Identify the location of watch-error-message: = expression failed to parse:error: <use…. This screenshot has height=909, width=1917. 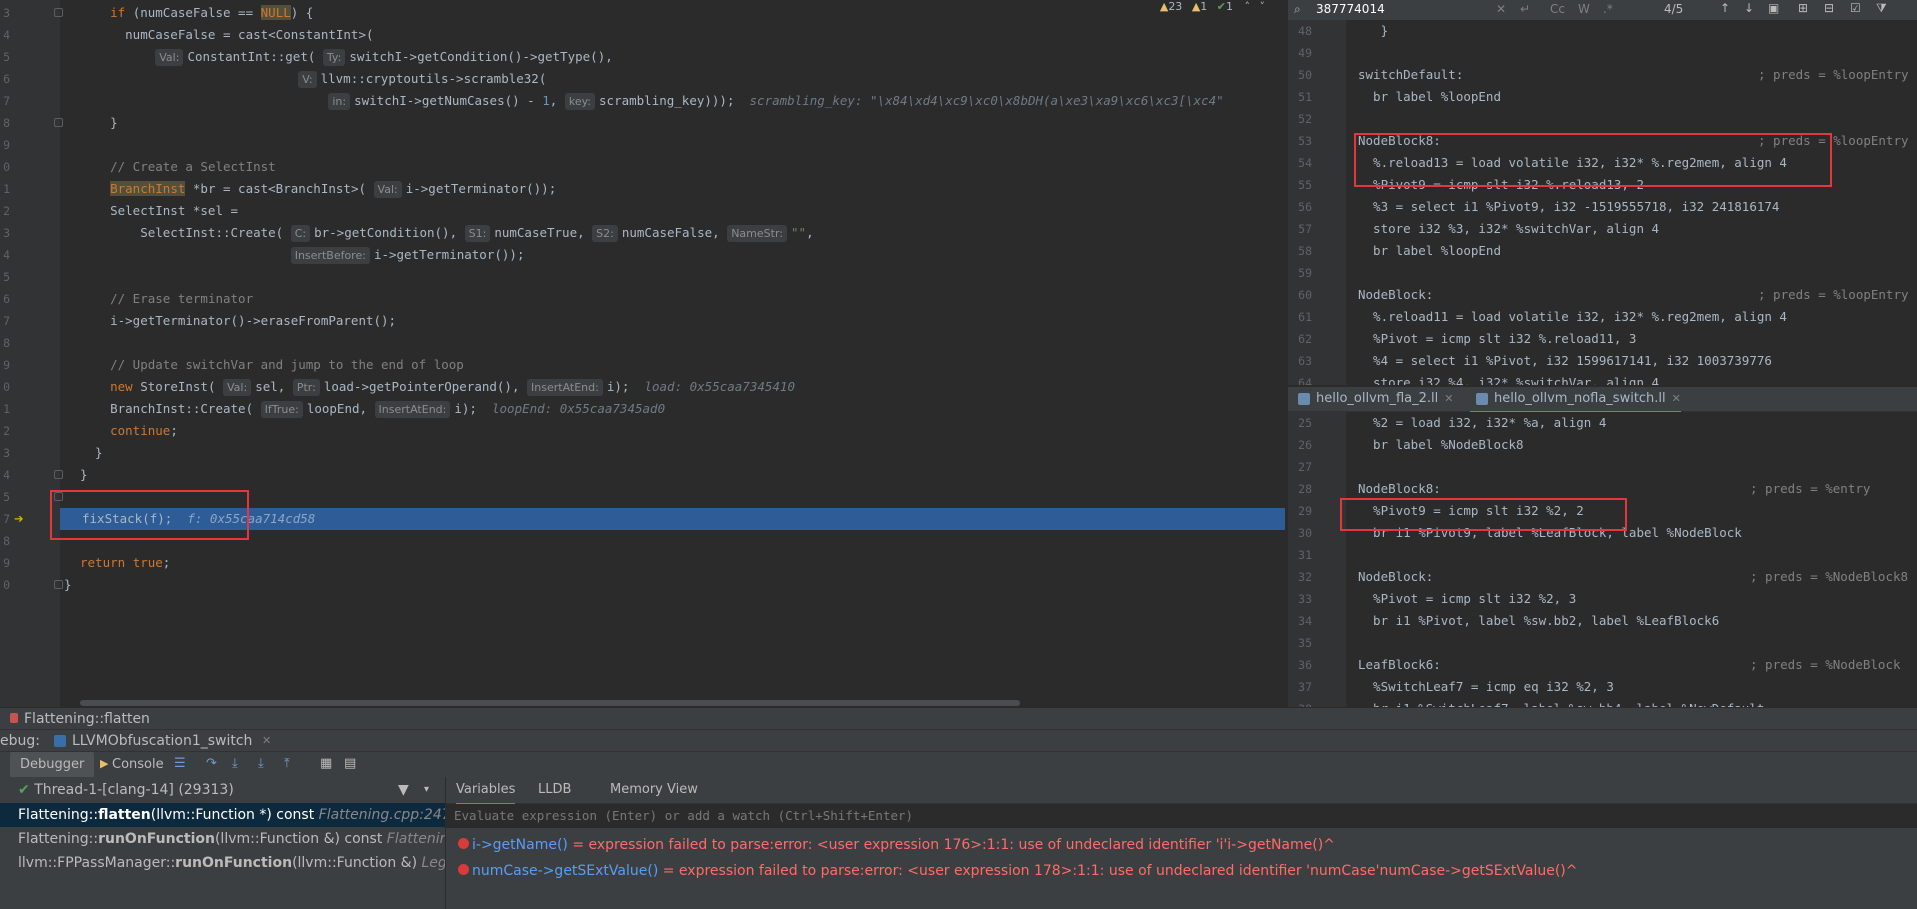
(951, 845).